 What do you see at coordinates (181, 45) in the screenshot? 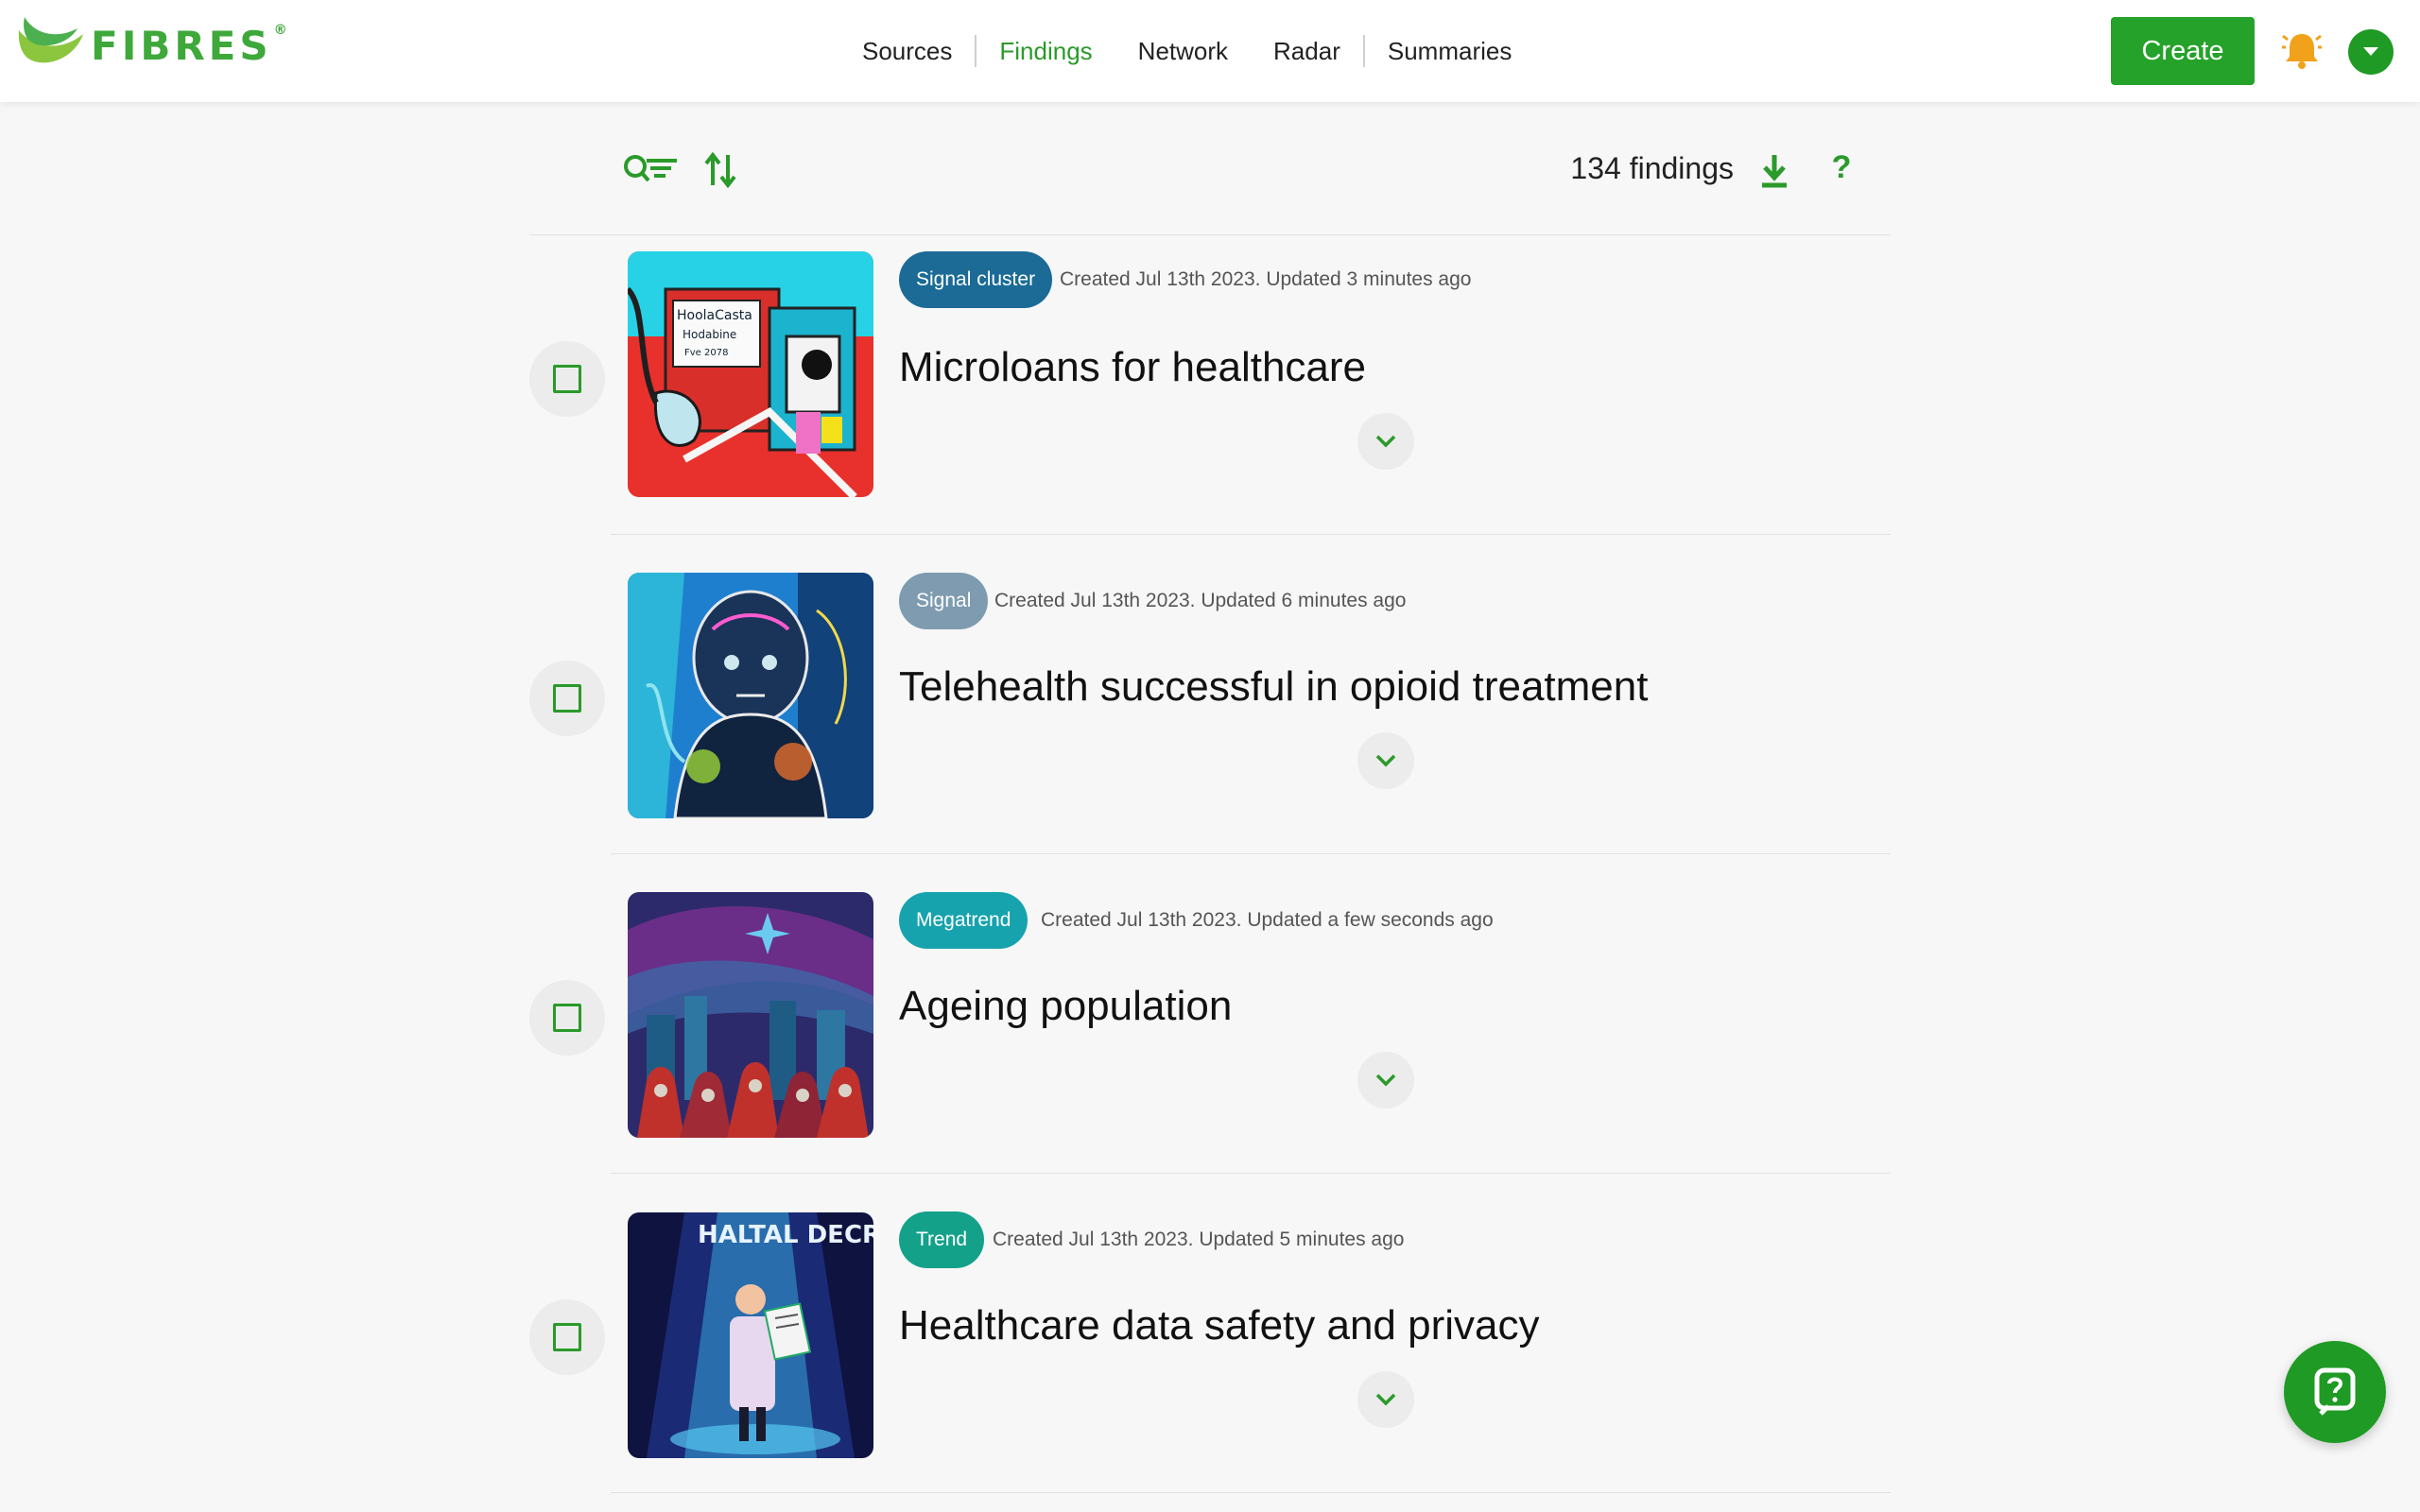
I see `logo-text: FIBRES` at bounding box center [181, 45].